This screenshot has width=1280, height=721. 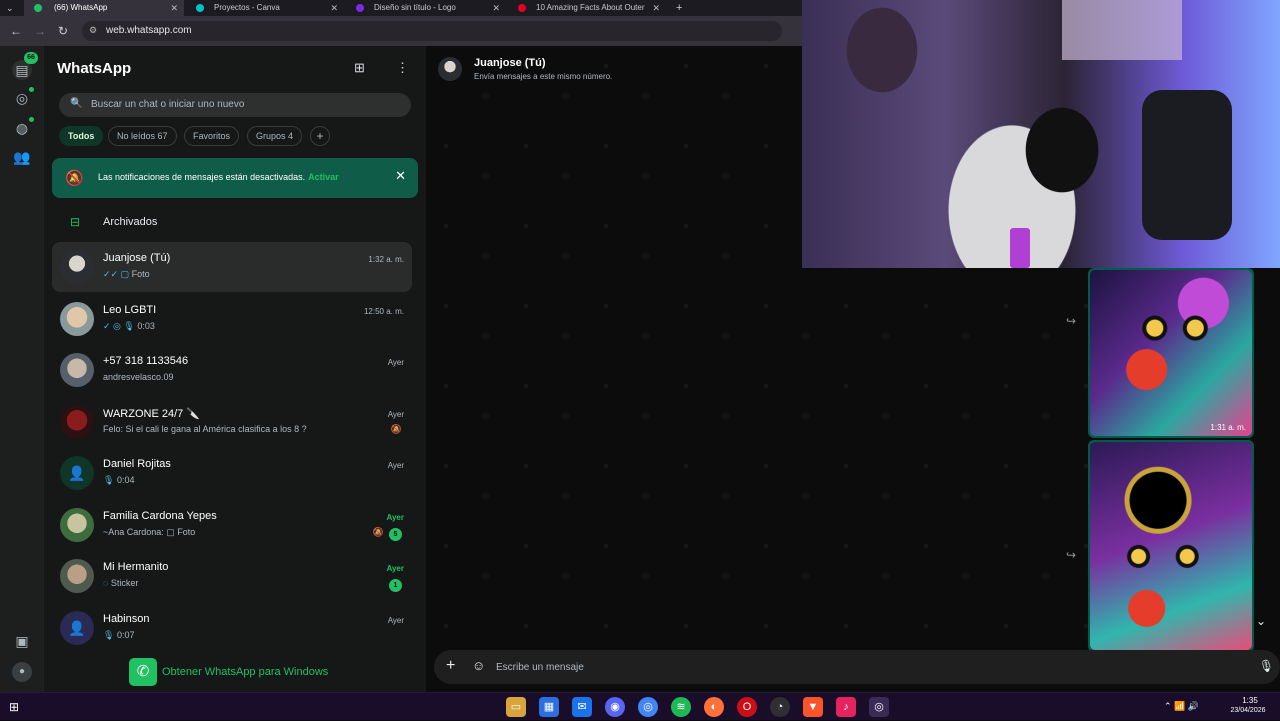 I want to click on search-bar: 🔍 Buscar un chat o iniciar uno nuevo, so click(x=235, y=105).